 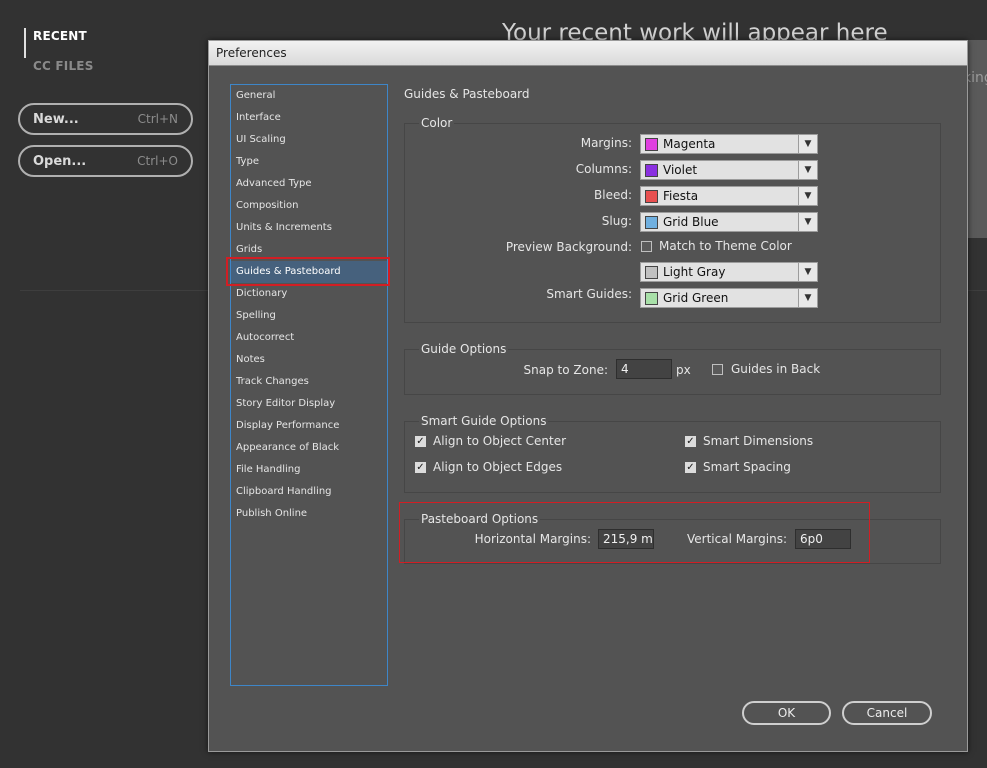 I want to click on category-ui-scaling: UI Scaling, so click(x=309, y=140).